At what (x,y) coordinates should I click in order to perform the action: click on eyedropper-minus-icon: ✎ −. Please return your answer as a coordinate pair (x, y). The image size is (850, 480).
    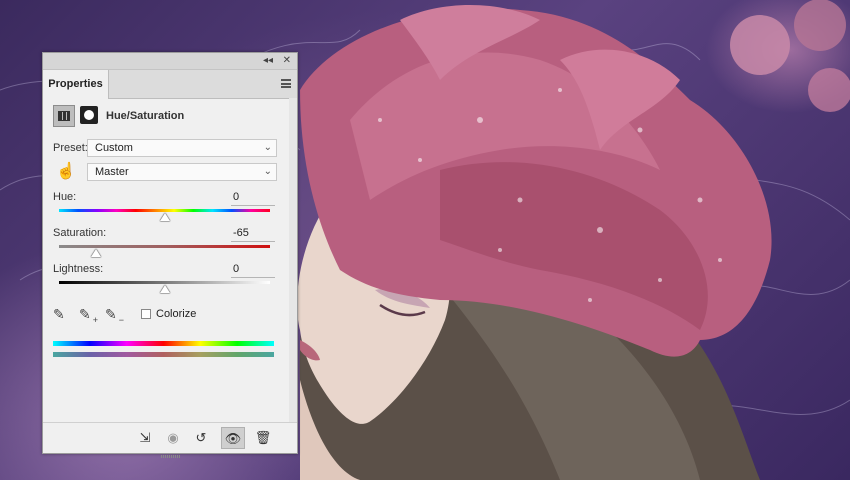
    Looking at the image, I should click on (114, 315).